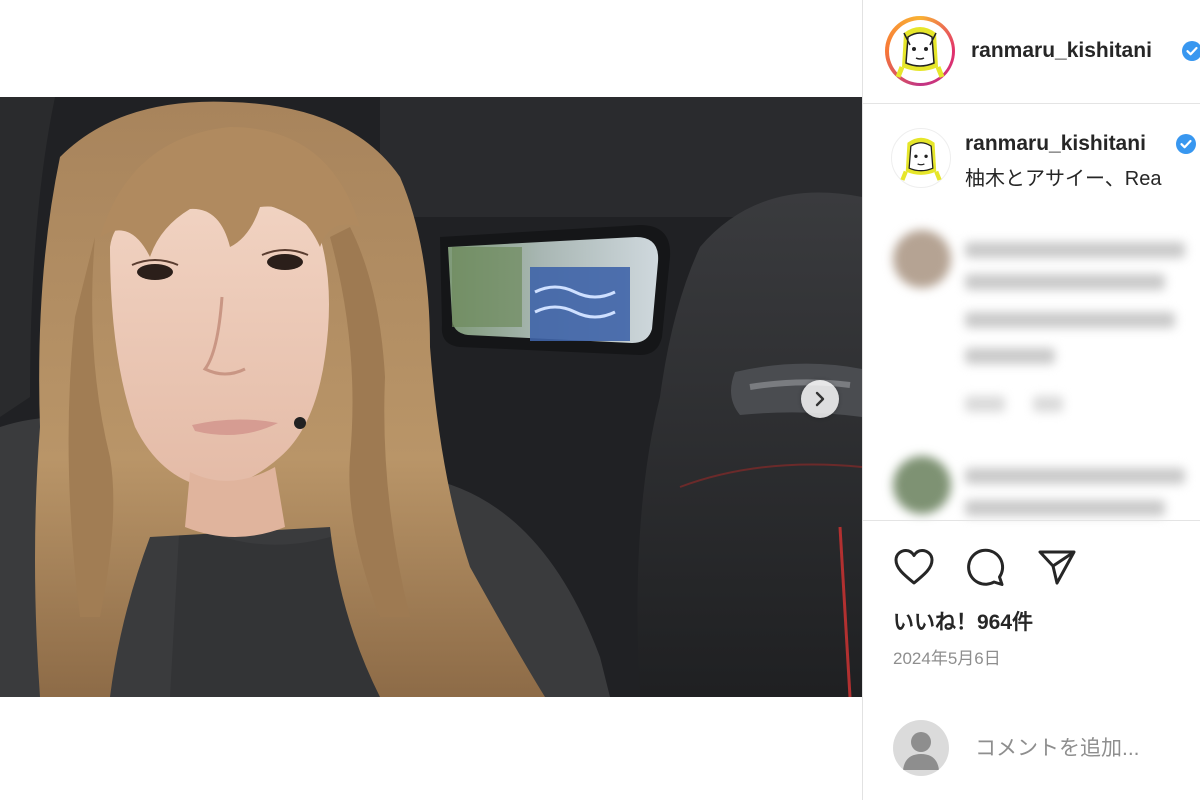 The width and height of the screenshot is (1200, 800). What do you see at coordinates (1085, 749) in the screenshot?
I see `comment-input` at bounding box center [1085, 749].